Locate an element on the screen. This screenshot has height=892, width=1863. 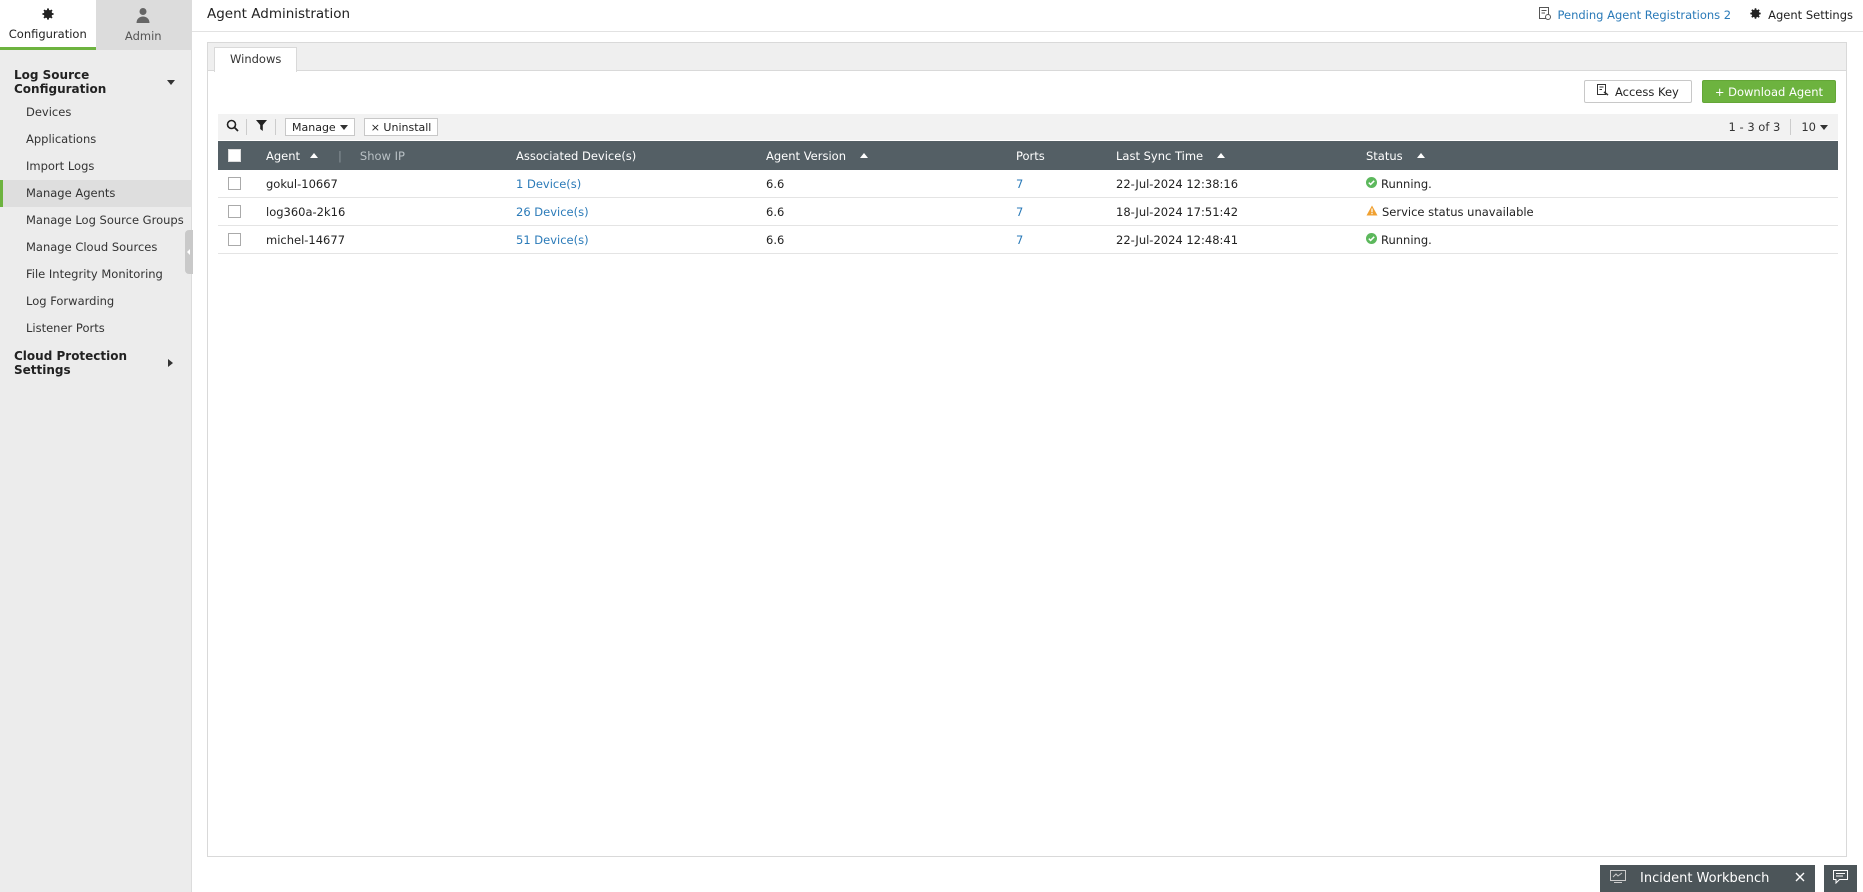
top-tabs: Configuration Admin is located at coordinates (95, 25).